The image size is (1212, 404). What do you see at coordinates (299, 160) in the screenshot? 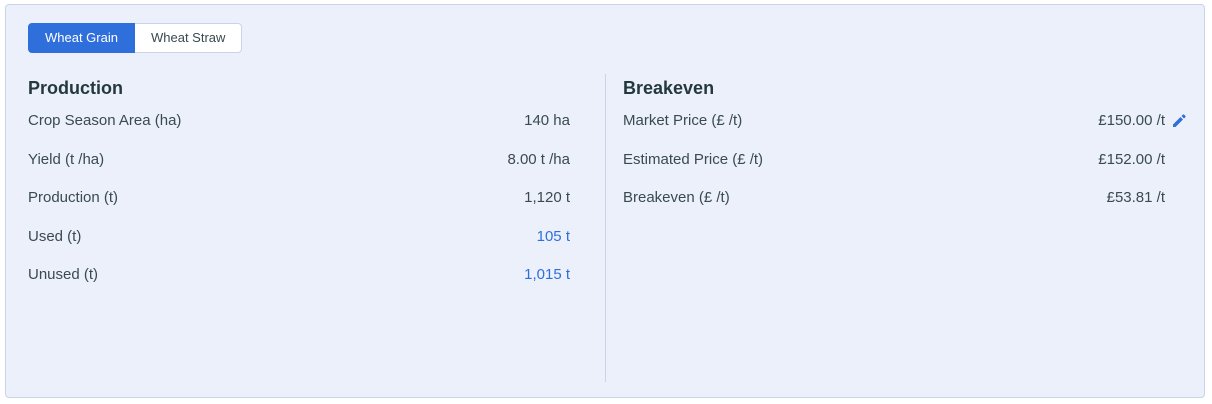
I see `production-row-yield: Yield (t /ha) 8.00 t /ha` at bounding box center [299, 160].